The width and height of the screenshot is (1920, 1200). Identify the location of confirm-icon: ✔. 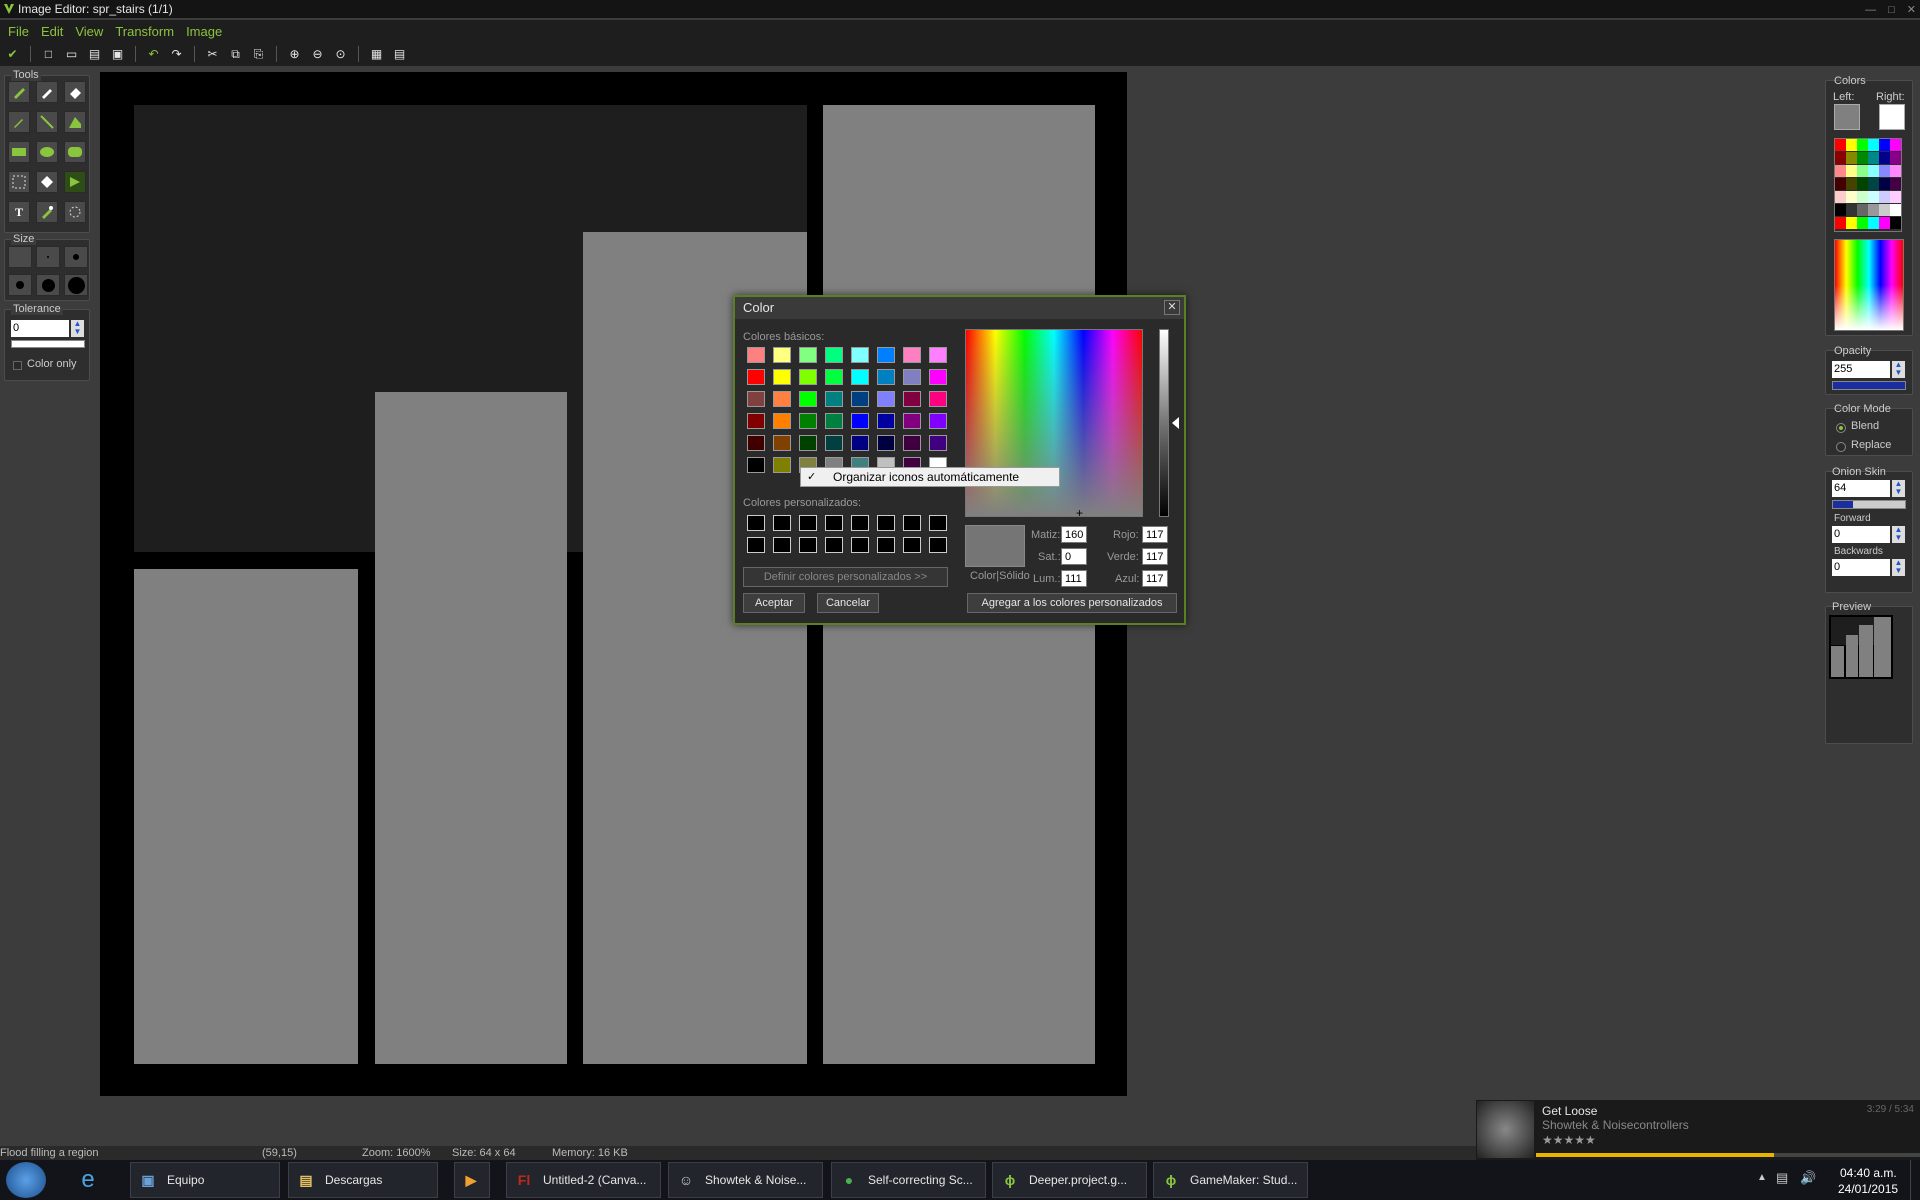
(12, 54).